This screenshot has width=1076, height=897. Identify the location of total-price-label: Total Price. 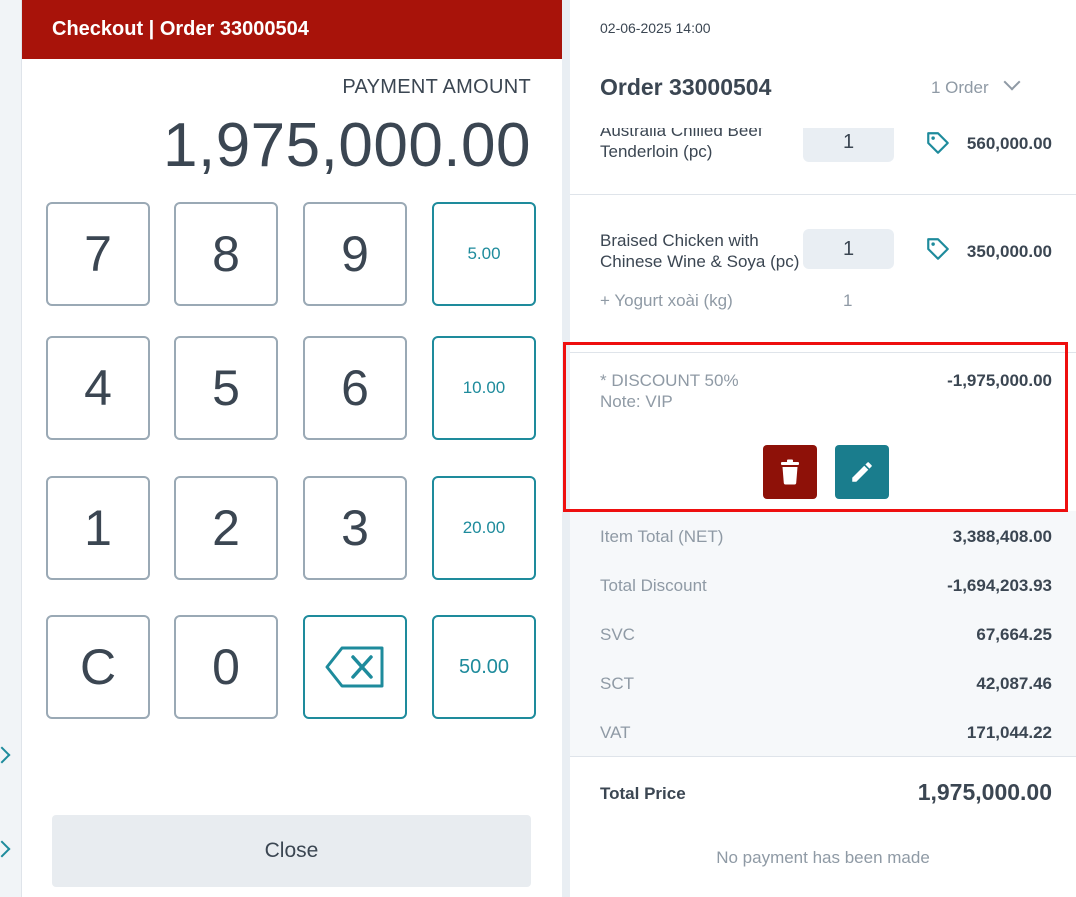
(643, 793).